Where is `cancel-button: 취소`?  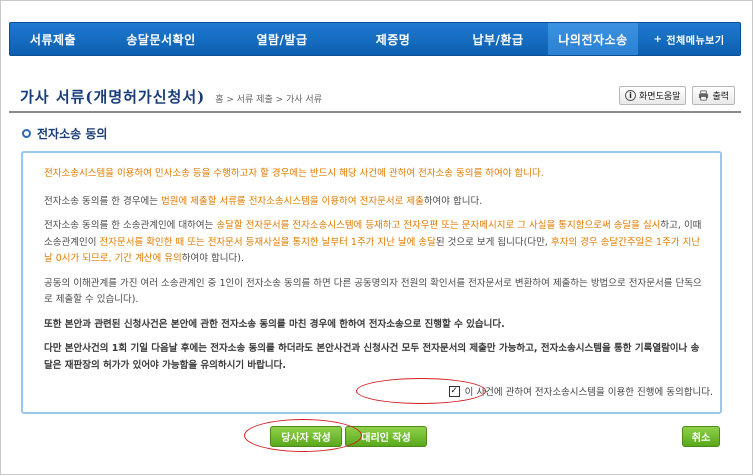 cancel-button: 취소 is located at coordinates (701, 436).